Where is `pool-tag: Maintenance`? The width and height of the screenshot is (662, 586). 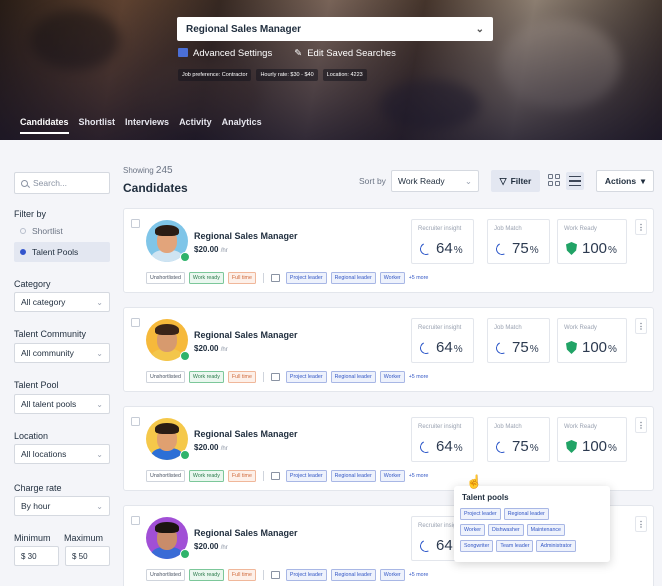 pool-tag: Maintenance is located at coordinates (545, 530).